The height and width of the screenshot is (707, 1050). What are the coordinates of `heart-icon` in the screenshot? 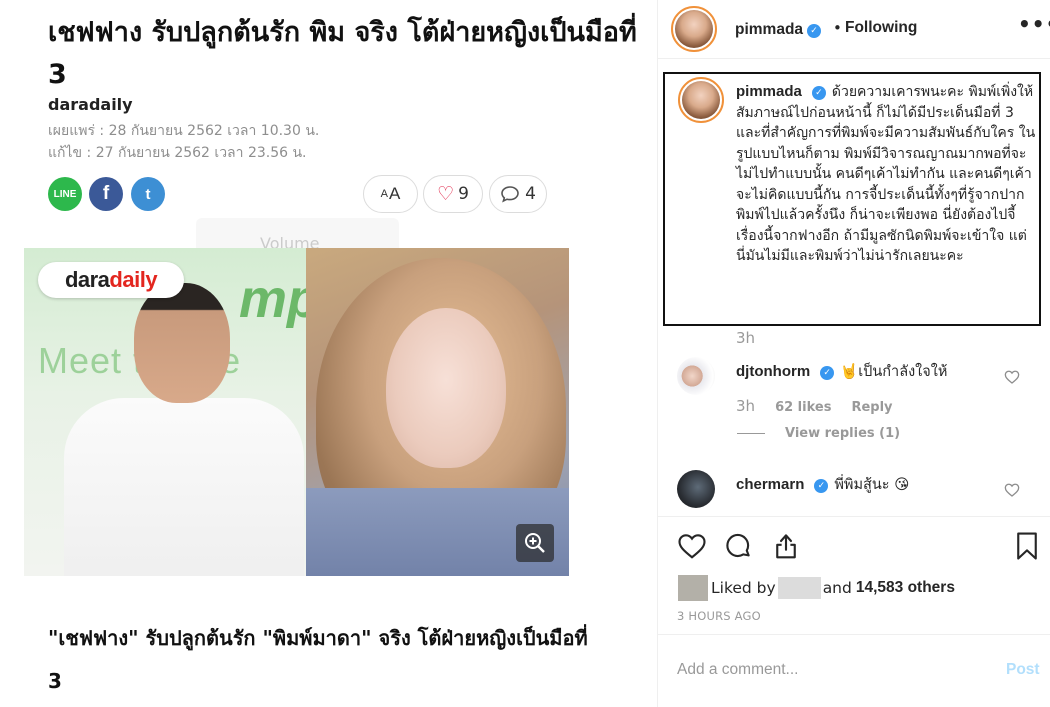 It's located at (692, 546).